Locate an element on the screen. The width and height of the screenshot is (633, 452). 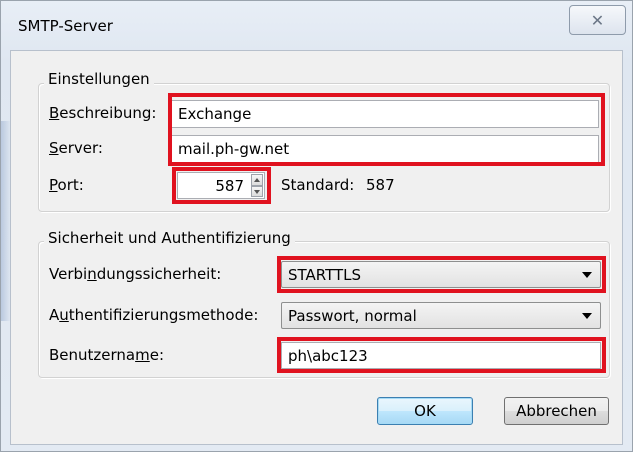
description-value: Exchange is located at coordinates (215, 114).